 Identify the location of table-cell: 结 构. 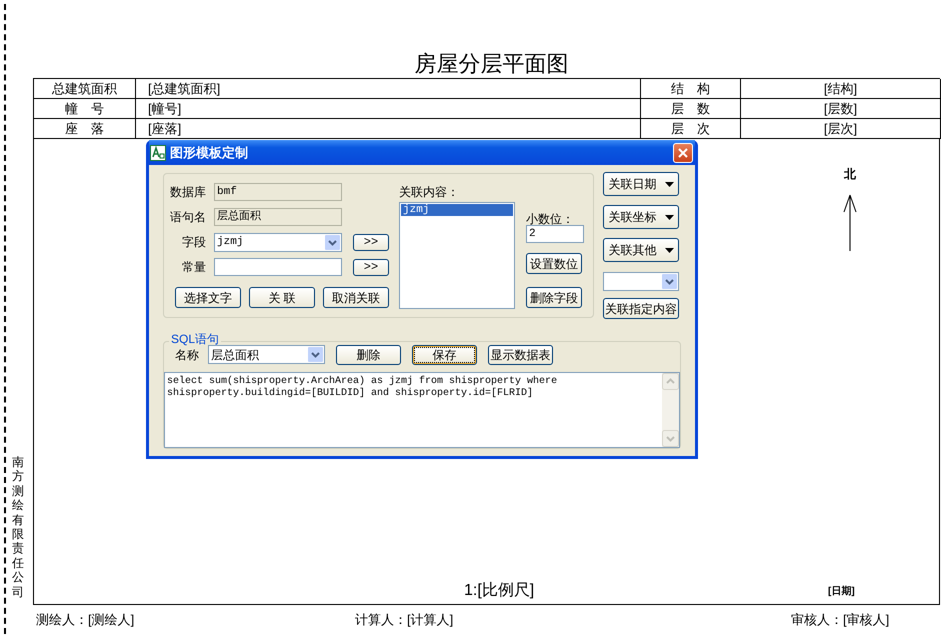
(691, 89).